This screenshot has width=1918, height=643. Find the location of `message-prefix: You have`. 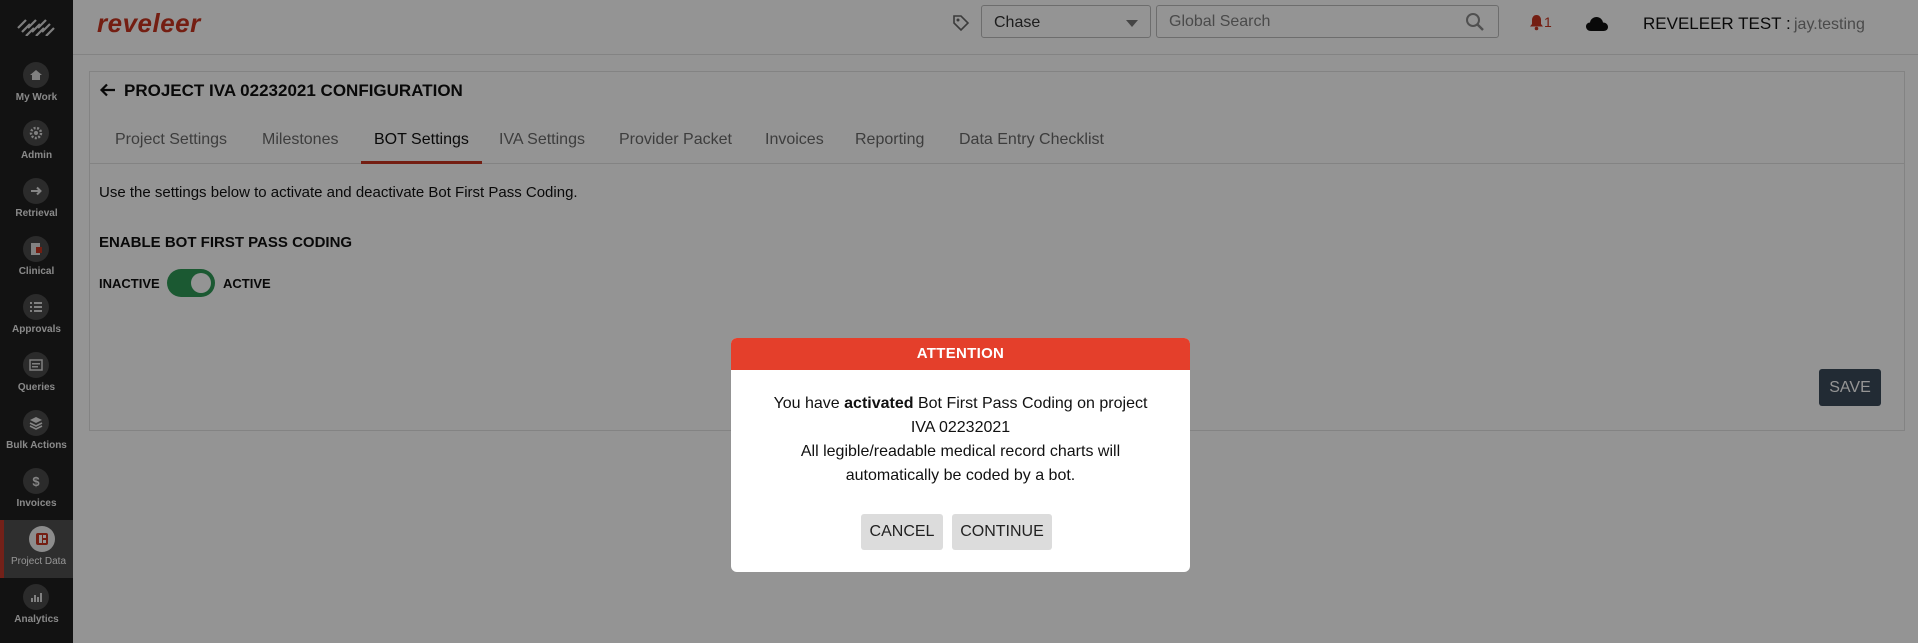

message-prefix: You have is located at coordinates (809, 403).